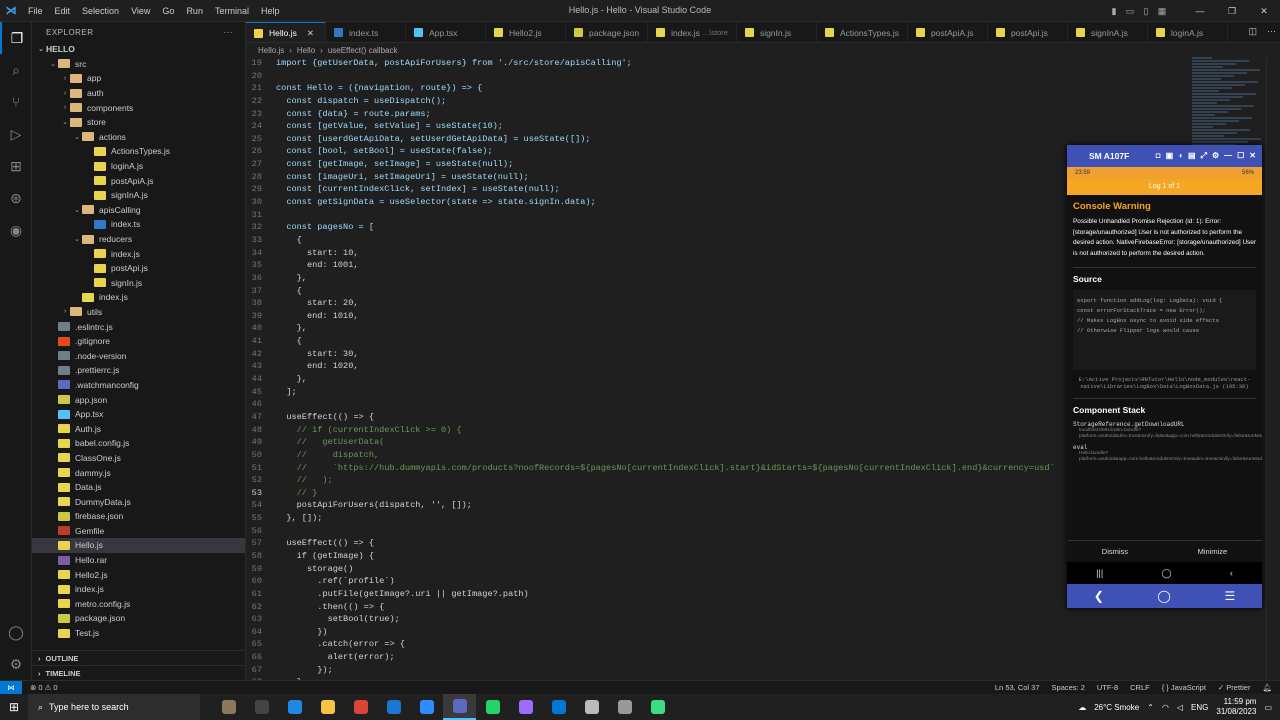 The image size is (1280, 720). Describe the element at coordinates (656, 556) in the screenshot. I see `code-line: 58 if (getImage) {` at that location.